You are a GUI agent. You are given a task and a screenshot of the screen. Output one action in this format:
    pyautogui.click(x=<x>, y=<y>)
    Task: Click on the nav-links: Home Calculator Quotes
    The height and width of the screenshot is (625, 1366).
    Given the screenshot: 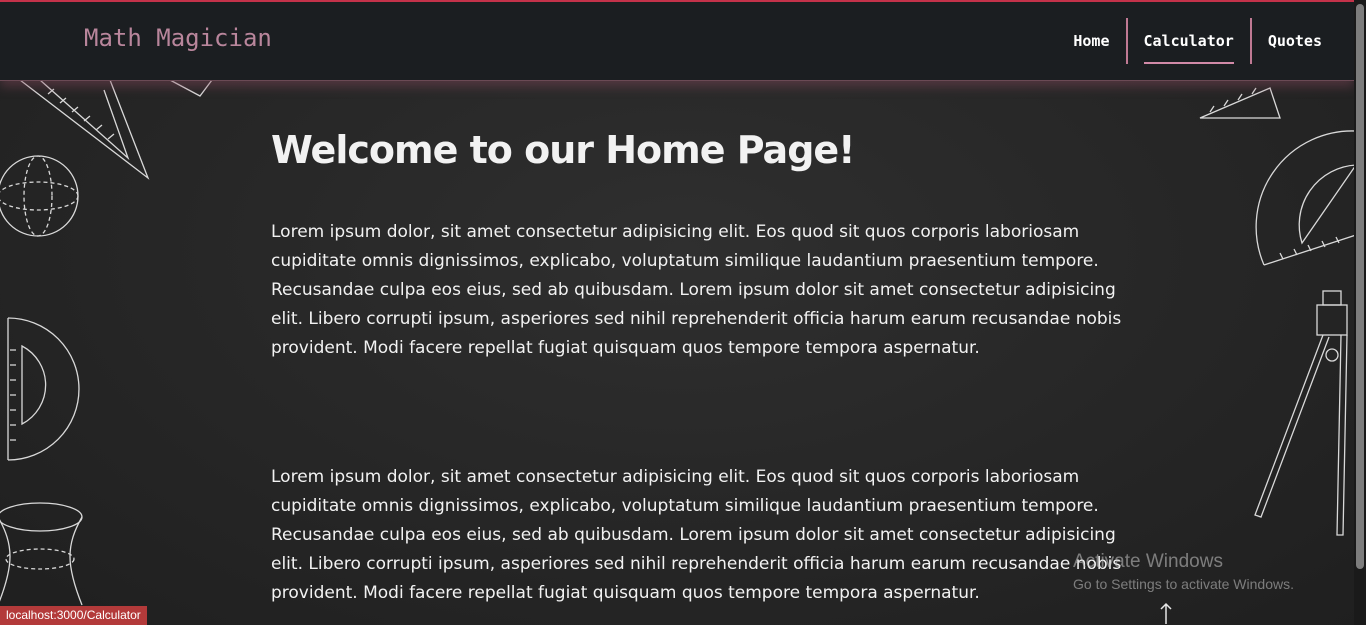 What is the action you would take?
    pyautogui.click(x=1197, y=41)
    